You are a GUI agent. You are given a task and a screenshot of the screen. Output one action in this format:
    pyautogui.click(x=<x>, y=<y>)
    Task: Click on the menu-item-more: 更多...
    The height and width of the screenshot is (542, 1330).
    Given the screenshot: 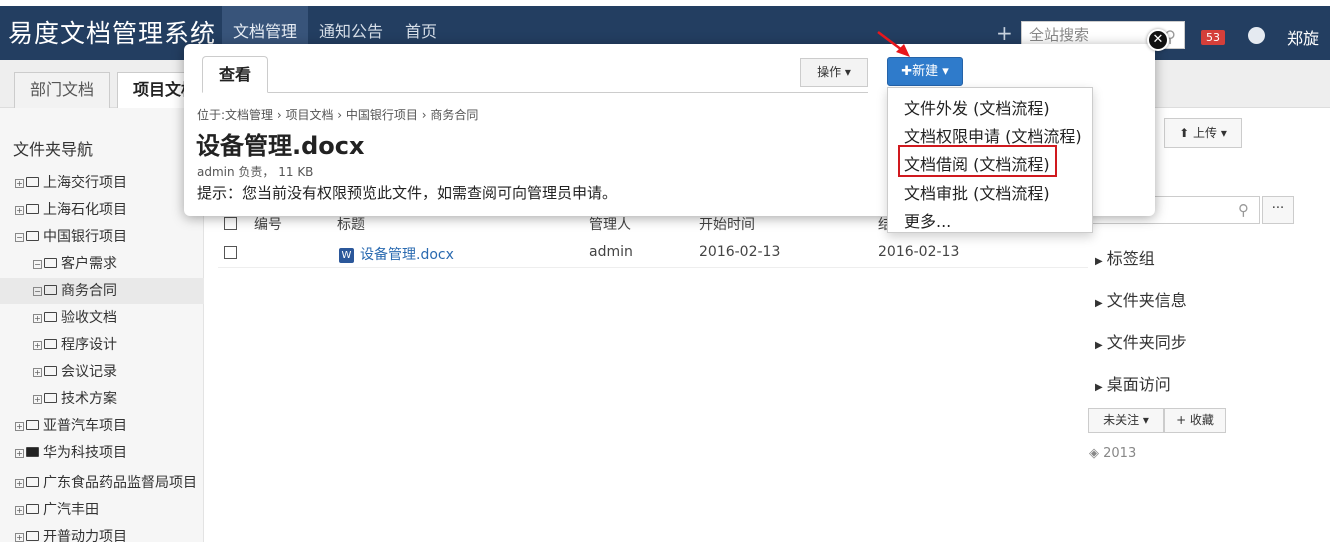 What is the action you would take?
    pyautogui.click(x=927, y=220)
    